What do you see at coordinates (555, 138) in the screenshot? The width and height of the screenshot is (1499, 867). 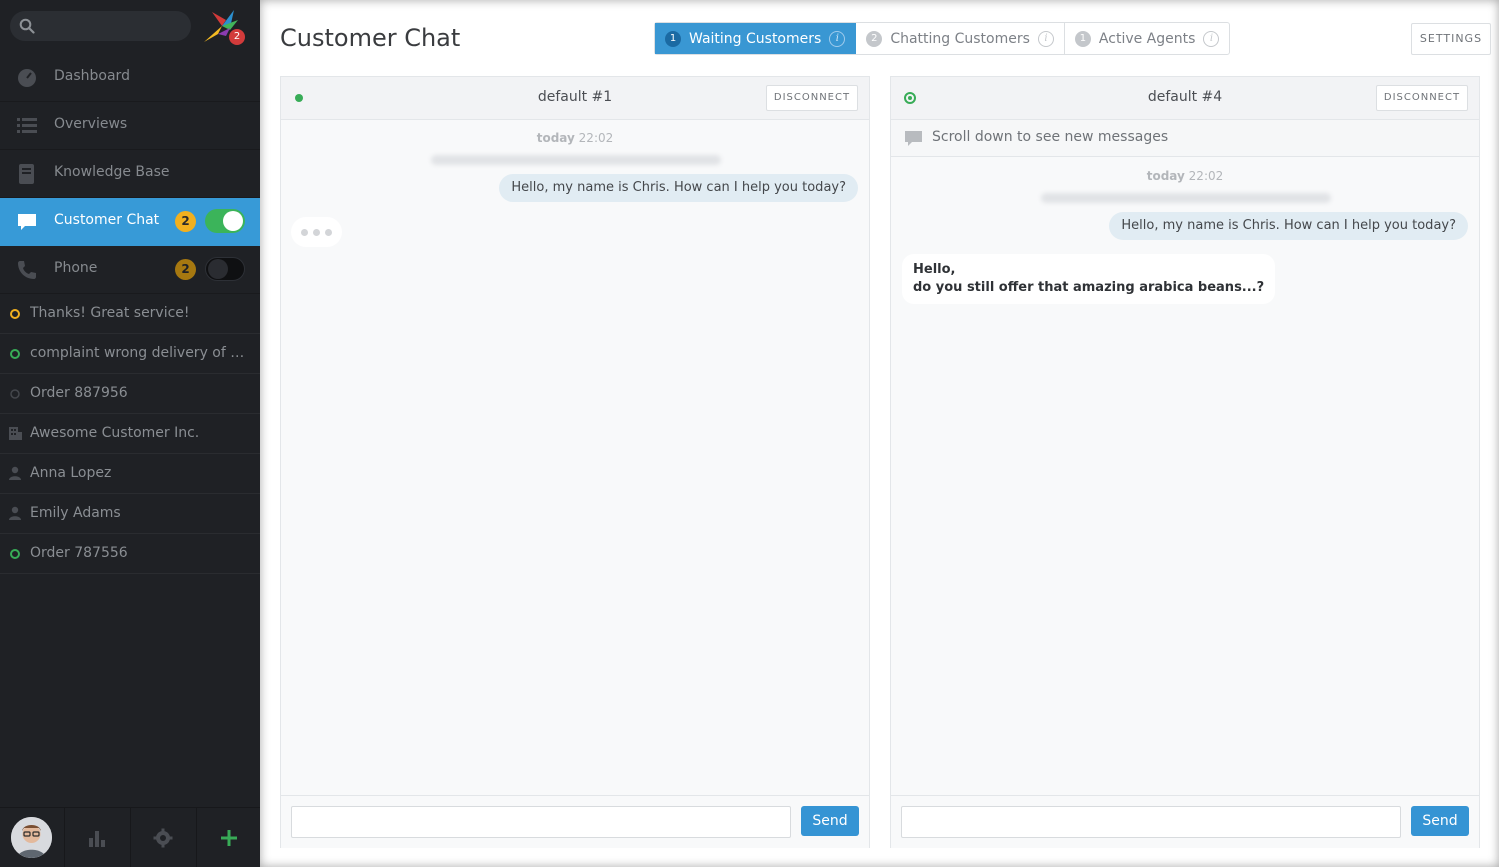 I see `timestamp-day: today` at bounding box center [555, 138].